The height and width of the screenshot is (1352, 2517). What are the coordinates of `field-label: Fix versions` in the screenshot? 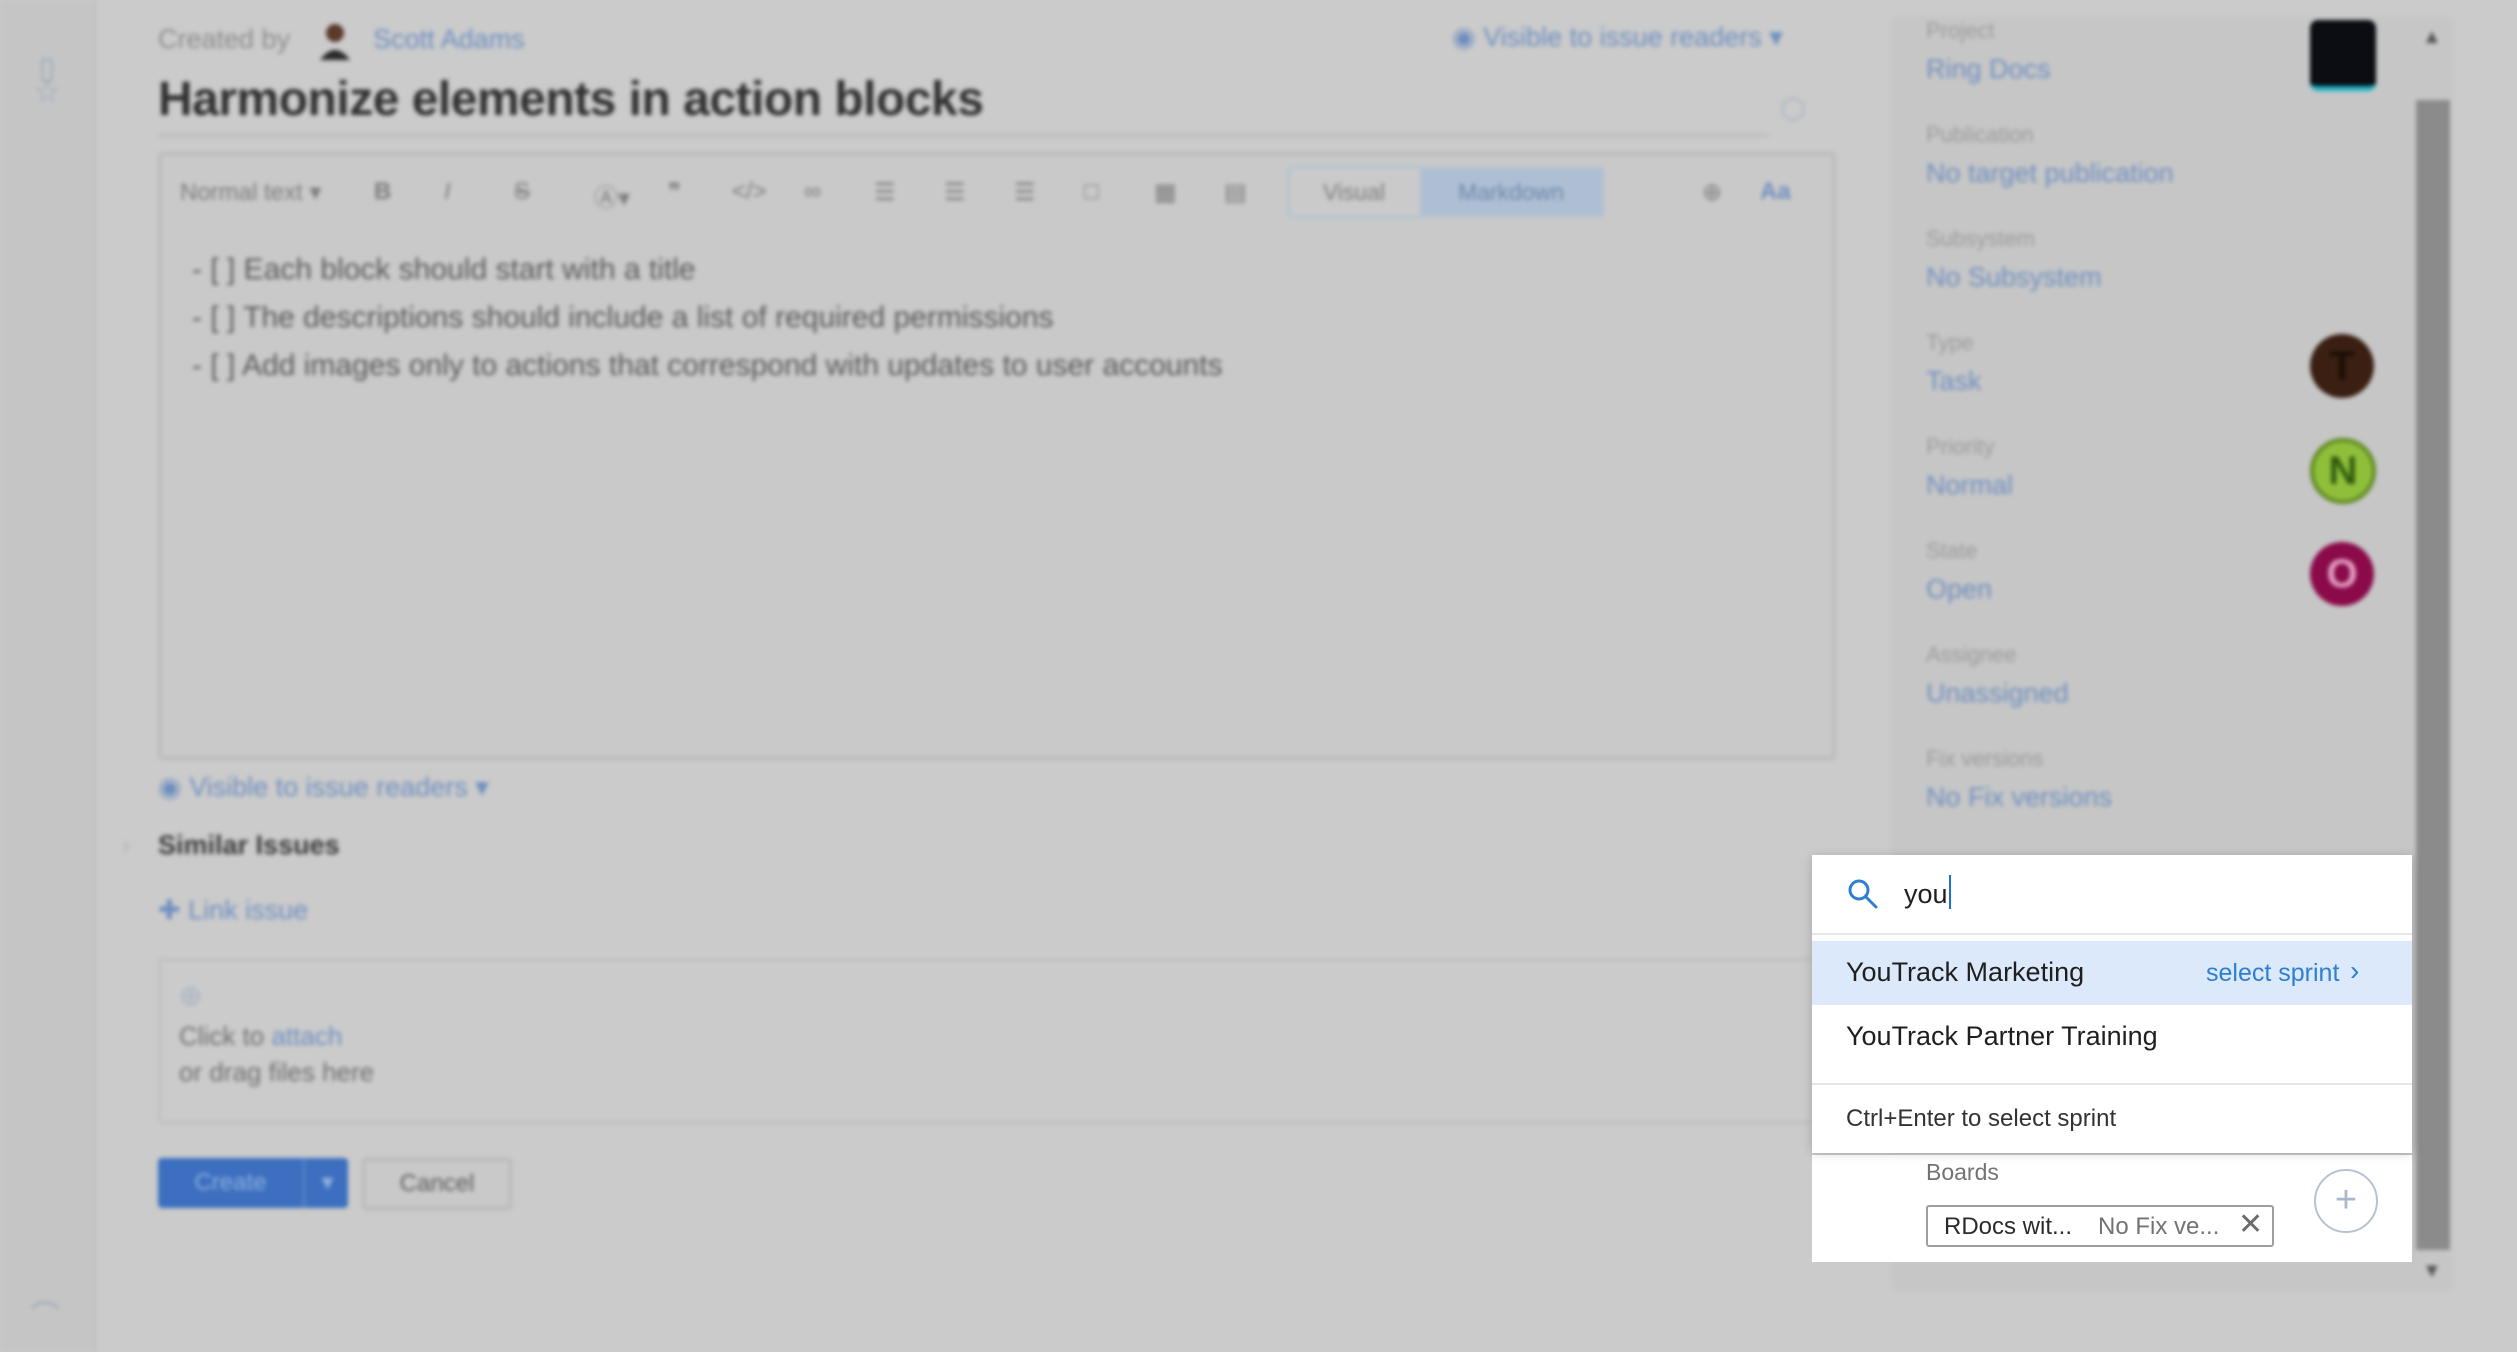 It's located at (1985, 758).